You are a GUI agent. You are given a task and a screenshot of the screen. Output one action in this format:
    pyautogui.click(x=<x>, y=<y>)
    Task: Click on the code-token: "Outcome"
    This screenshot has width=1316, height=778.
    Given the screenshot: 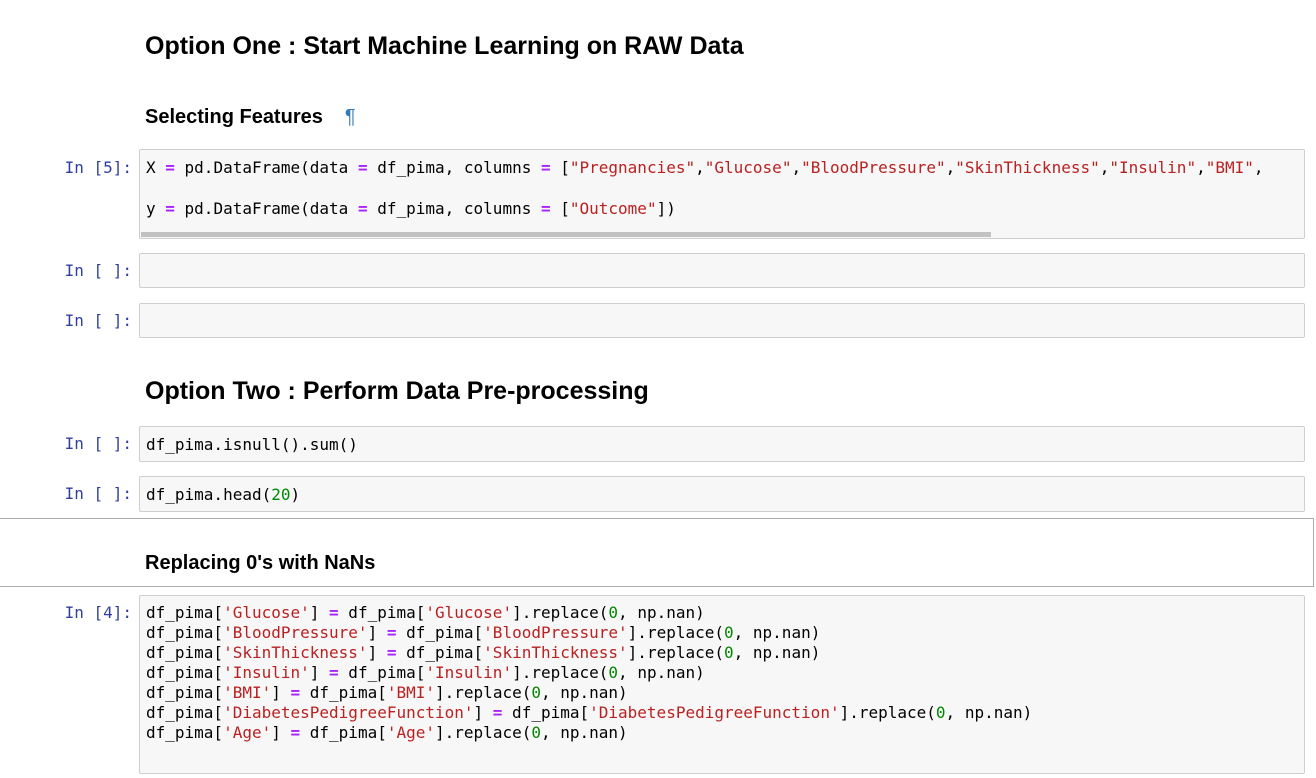 What is the action you would take?
    pyautogui.click(x=613, y=208)
    